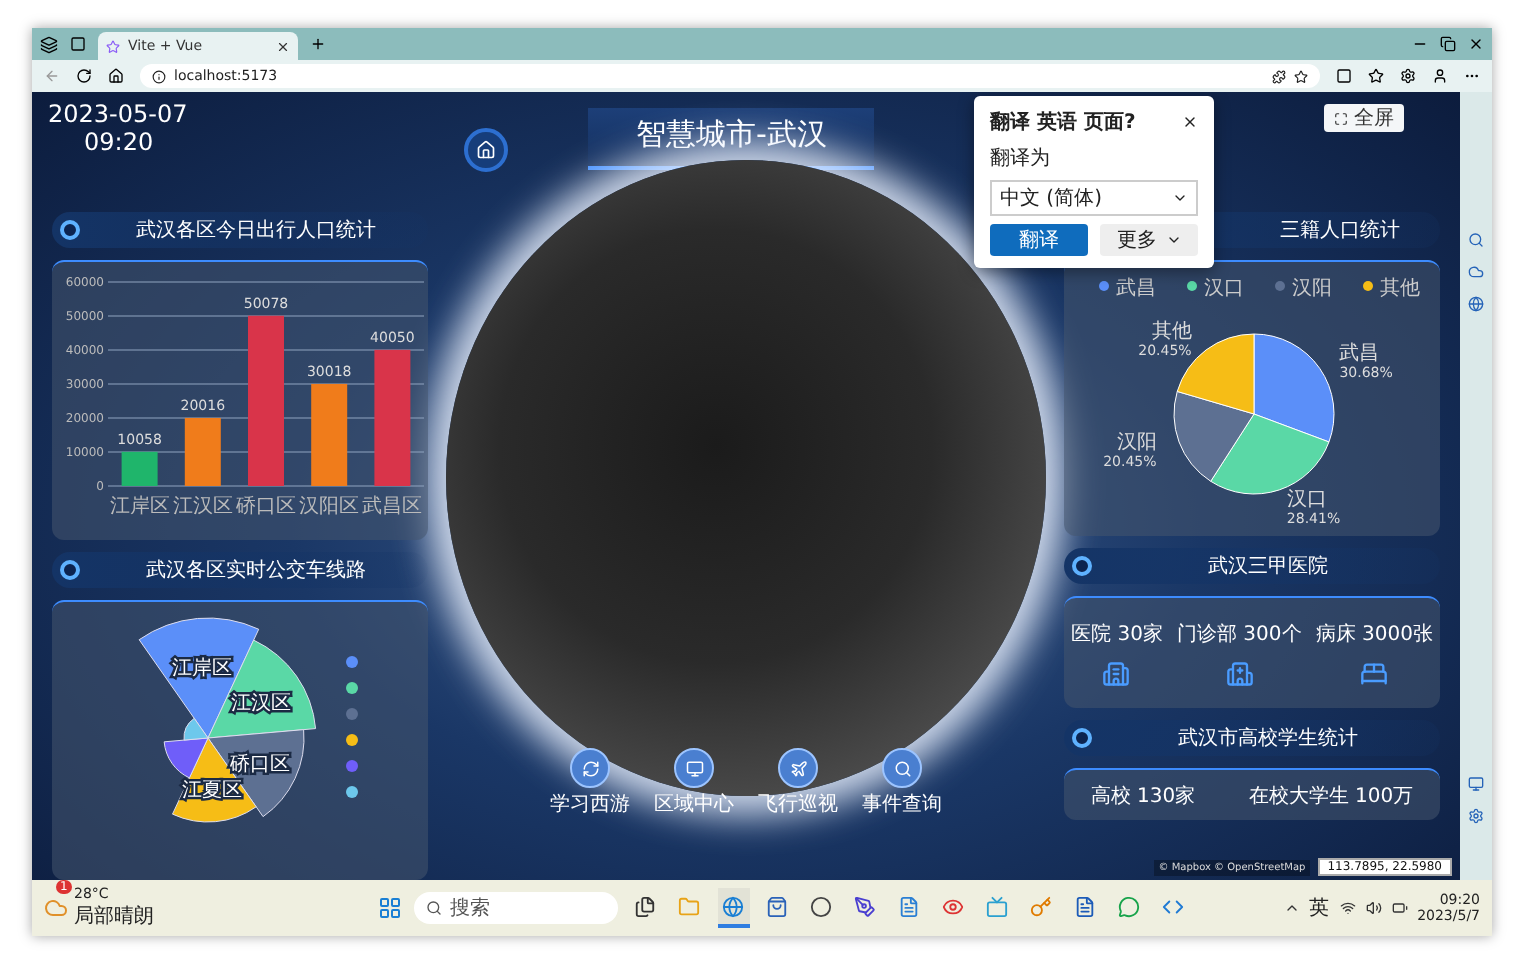 This screenshot has width=1524, height=964. What do you see at coordinates (1374, 634) in the screenshot?
I see `stat-text: 病床 3000张` at bounding box center [1374, 634].